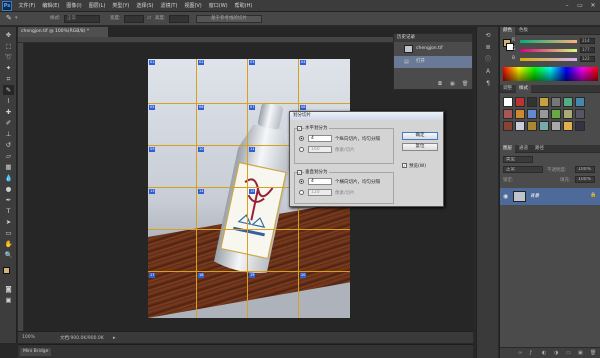 Image resolution: width=600 pixels, height=358 pixels. Describe the element at coordinates (520, 353) in the screenshot. I see `link-icon: ∞` at that location.